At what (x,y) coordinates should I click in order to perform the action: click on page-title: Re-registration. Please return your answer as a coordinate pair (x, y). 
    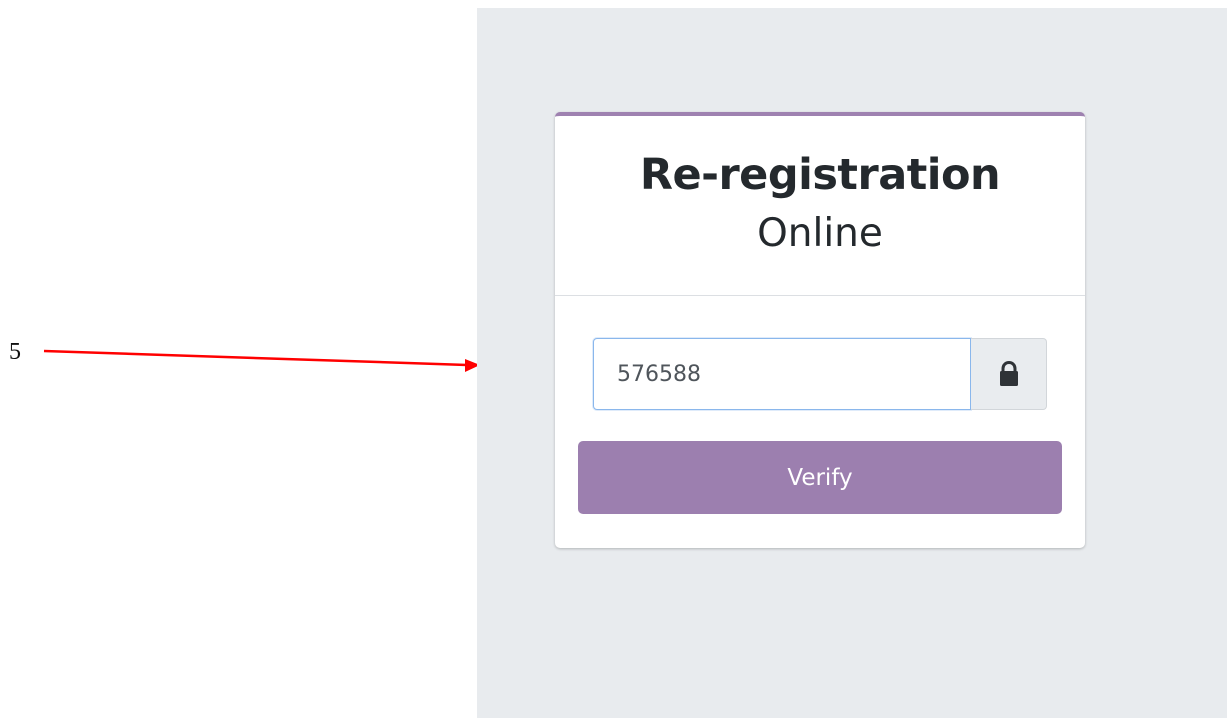
    Looking at the image, I should click on (820, 175).